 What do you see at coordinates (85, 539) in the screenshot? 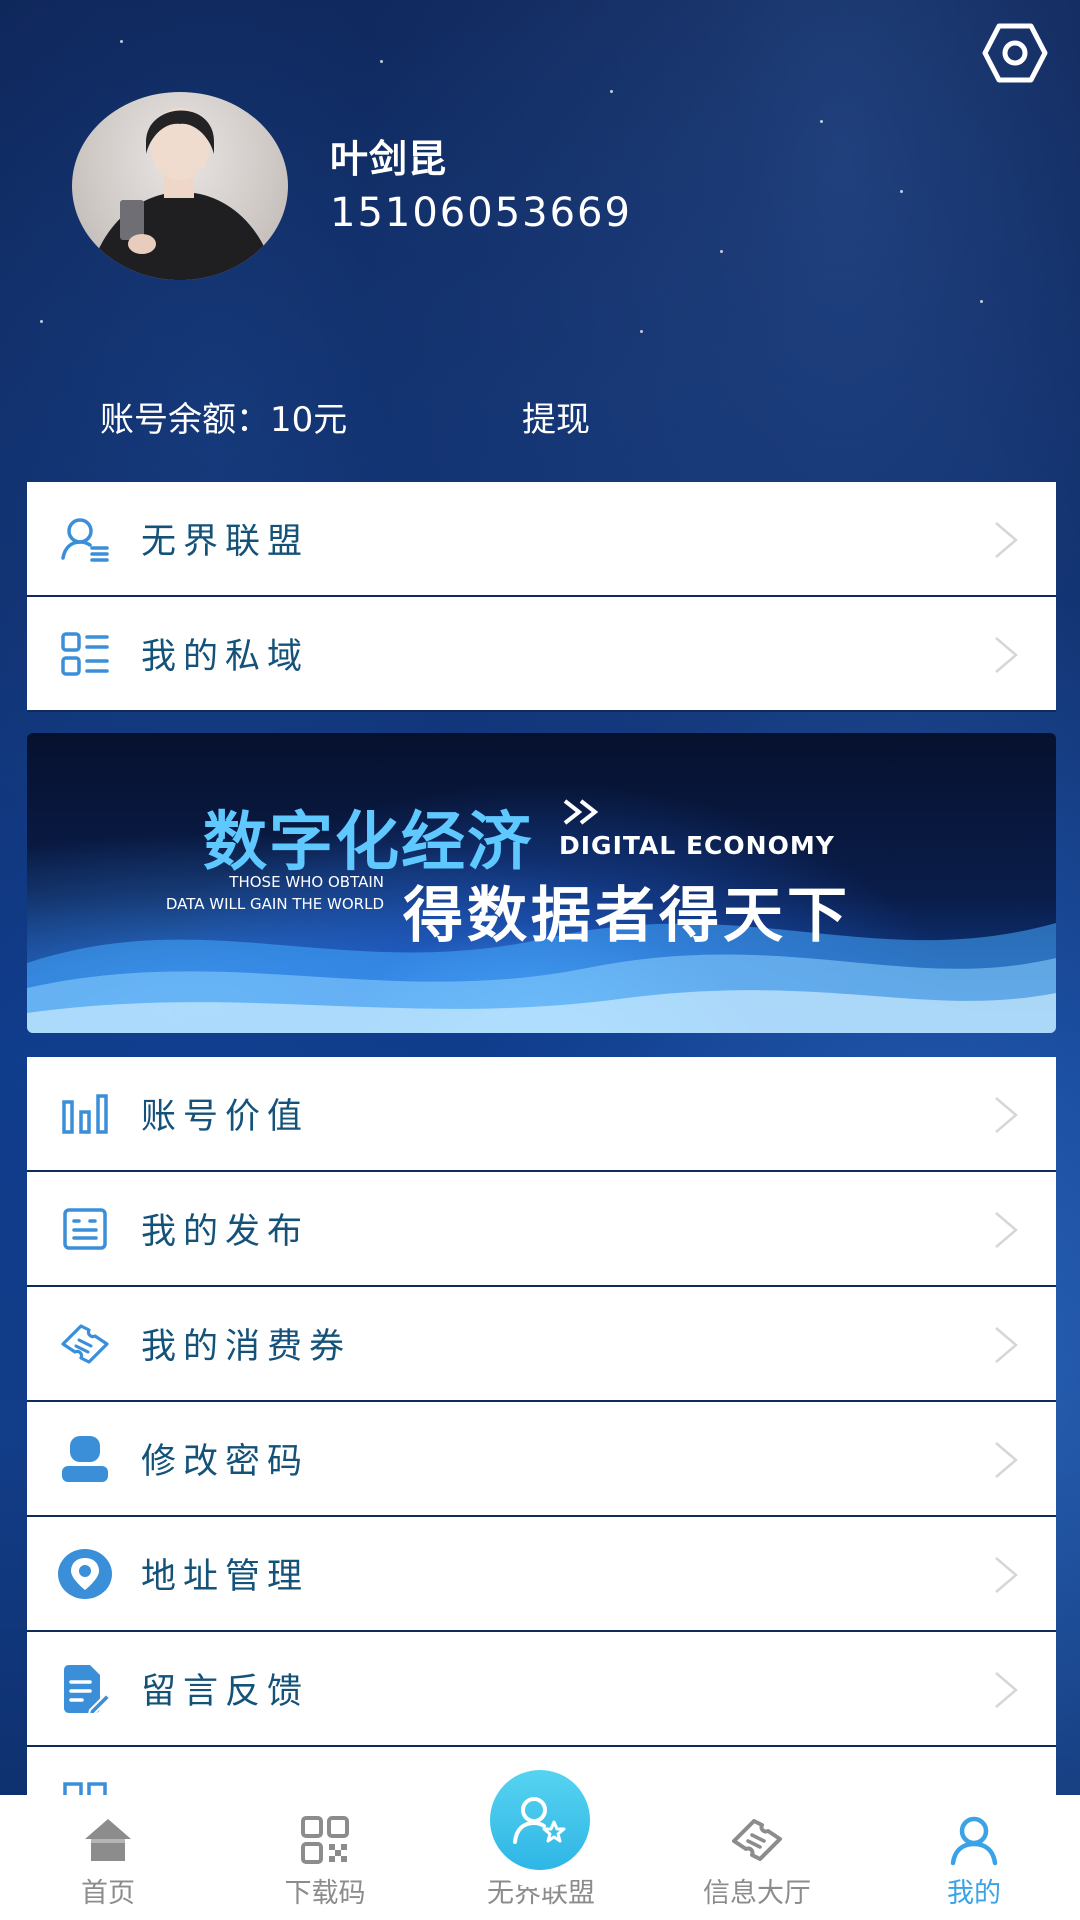
I see `user-list-icon` at bounding box center [85, 539].